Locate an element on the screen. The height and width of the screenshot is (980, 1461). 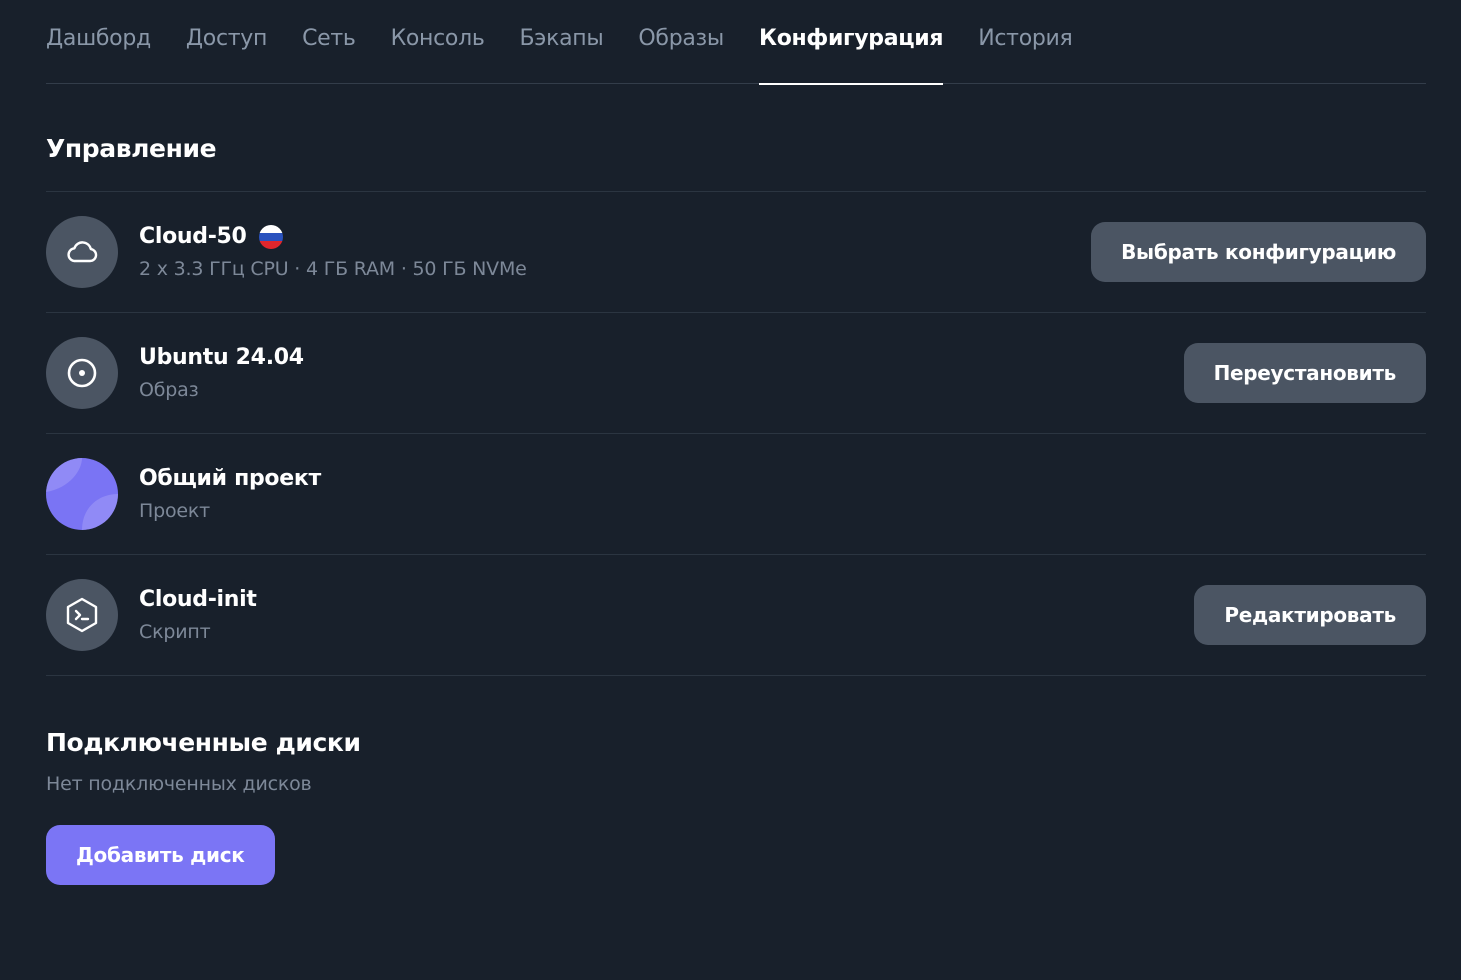
terminal-icon is located at coordinates (82, 615).